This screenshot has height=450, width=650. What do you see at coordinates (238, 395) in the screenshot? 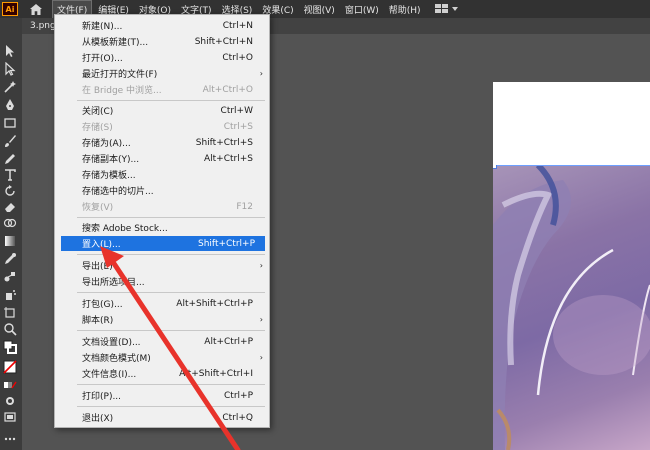
I see `menu-item-shortcut: Ctrl+P` at bounding box center [238, 395].